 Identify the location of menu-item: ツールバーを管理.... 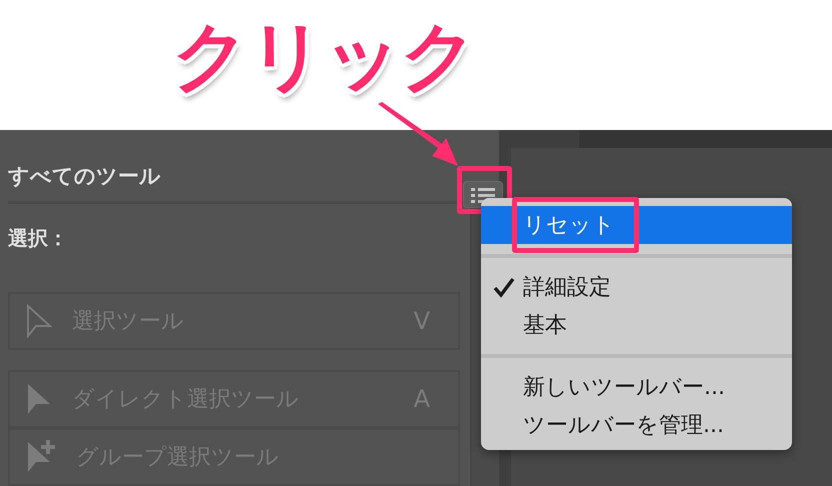
(636, 425).